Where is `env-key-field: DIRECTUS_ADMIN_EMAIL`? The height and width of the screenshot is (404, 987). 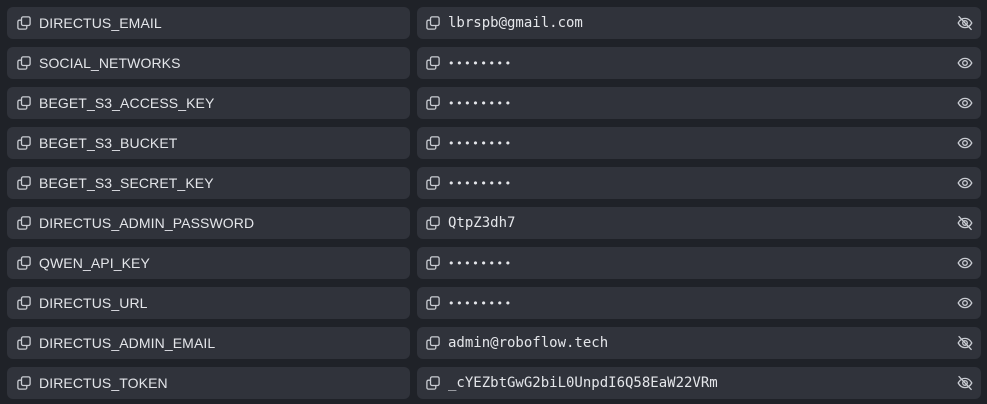
env-key-field: DIRECTUS_ADMIN_EMAIL is located at coordinates (208, 343).